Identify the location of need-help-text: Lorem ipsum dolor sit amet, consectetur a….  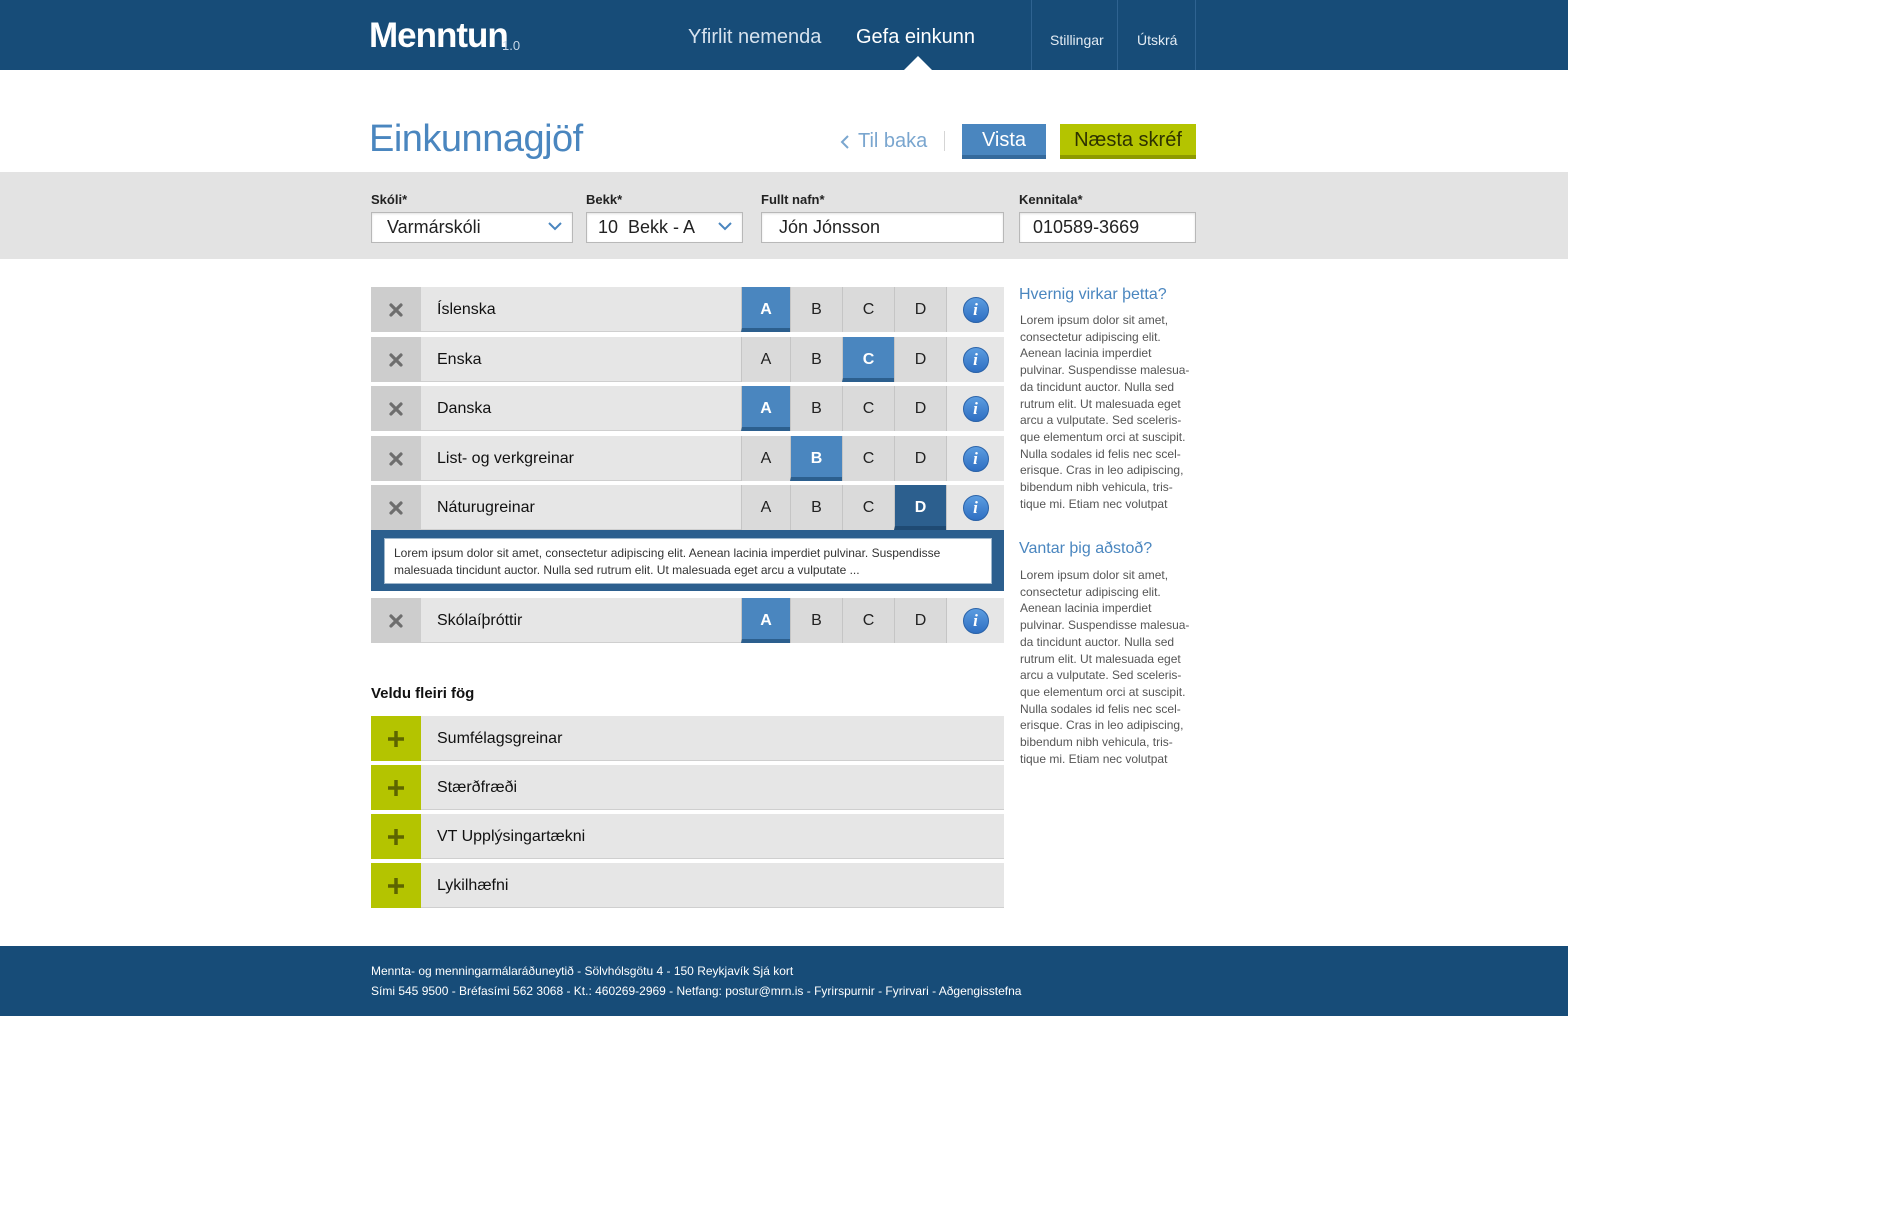
(1111, 667).